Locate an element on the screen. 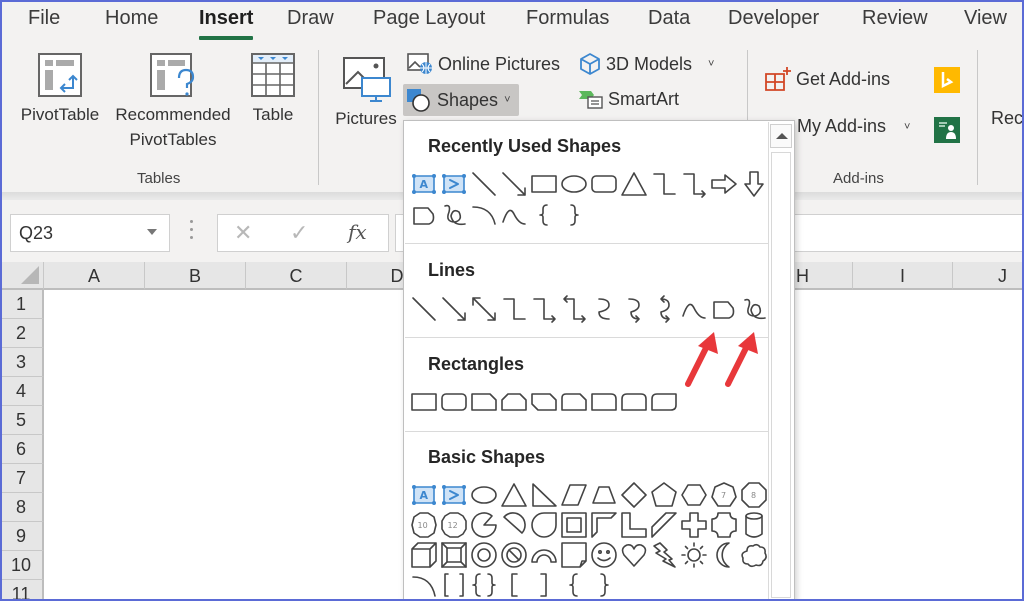  shape-hexagon is located at coordinates (694, 495).